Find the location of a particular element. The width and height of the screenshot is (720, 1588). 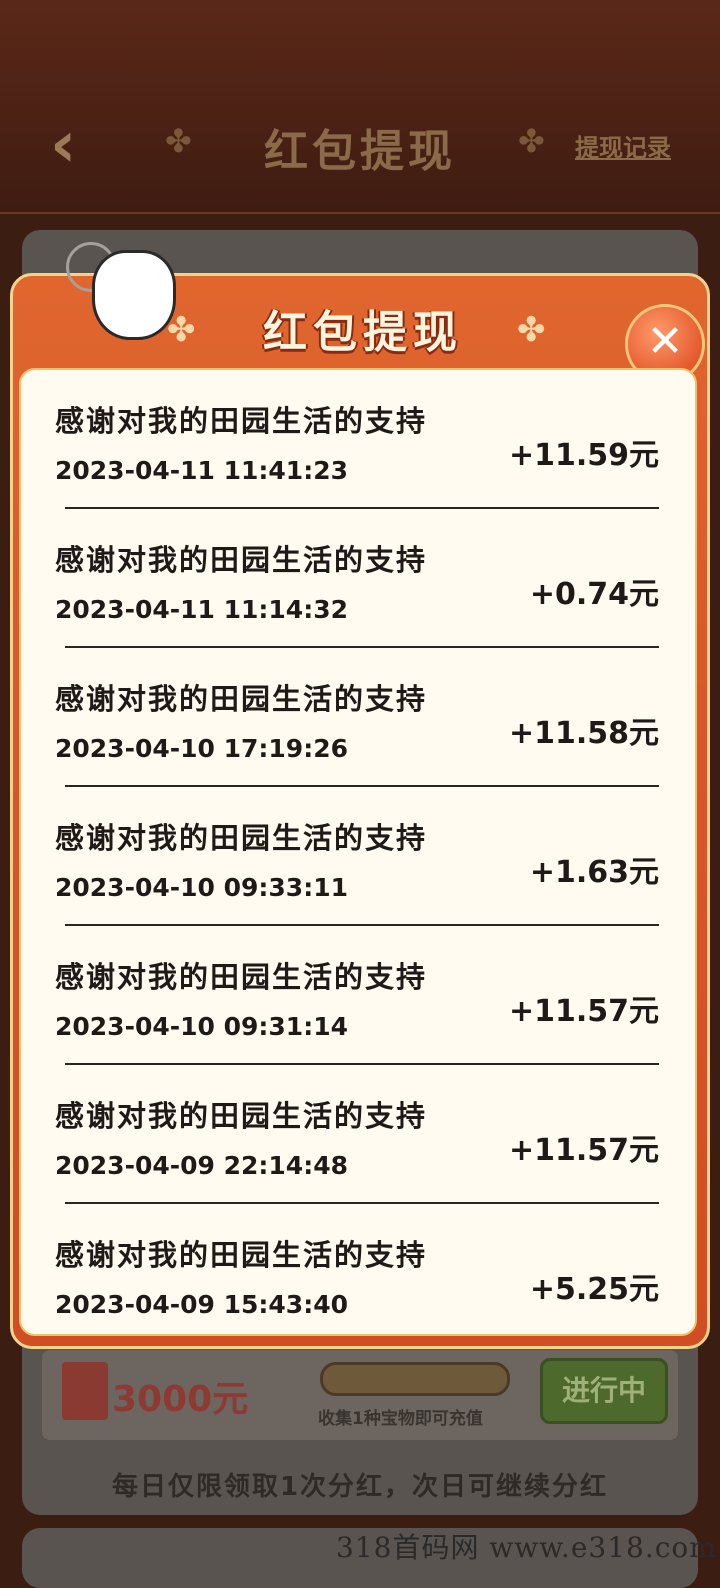

record-amount: +11.58元 is located at coordinates (583, 733).